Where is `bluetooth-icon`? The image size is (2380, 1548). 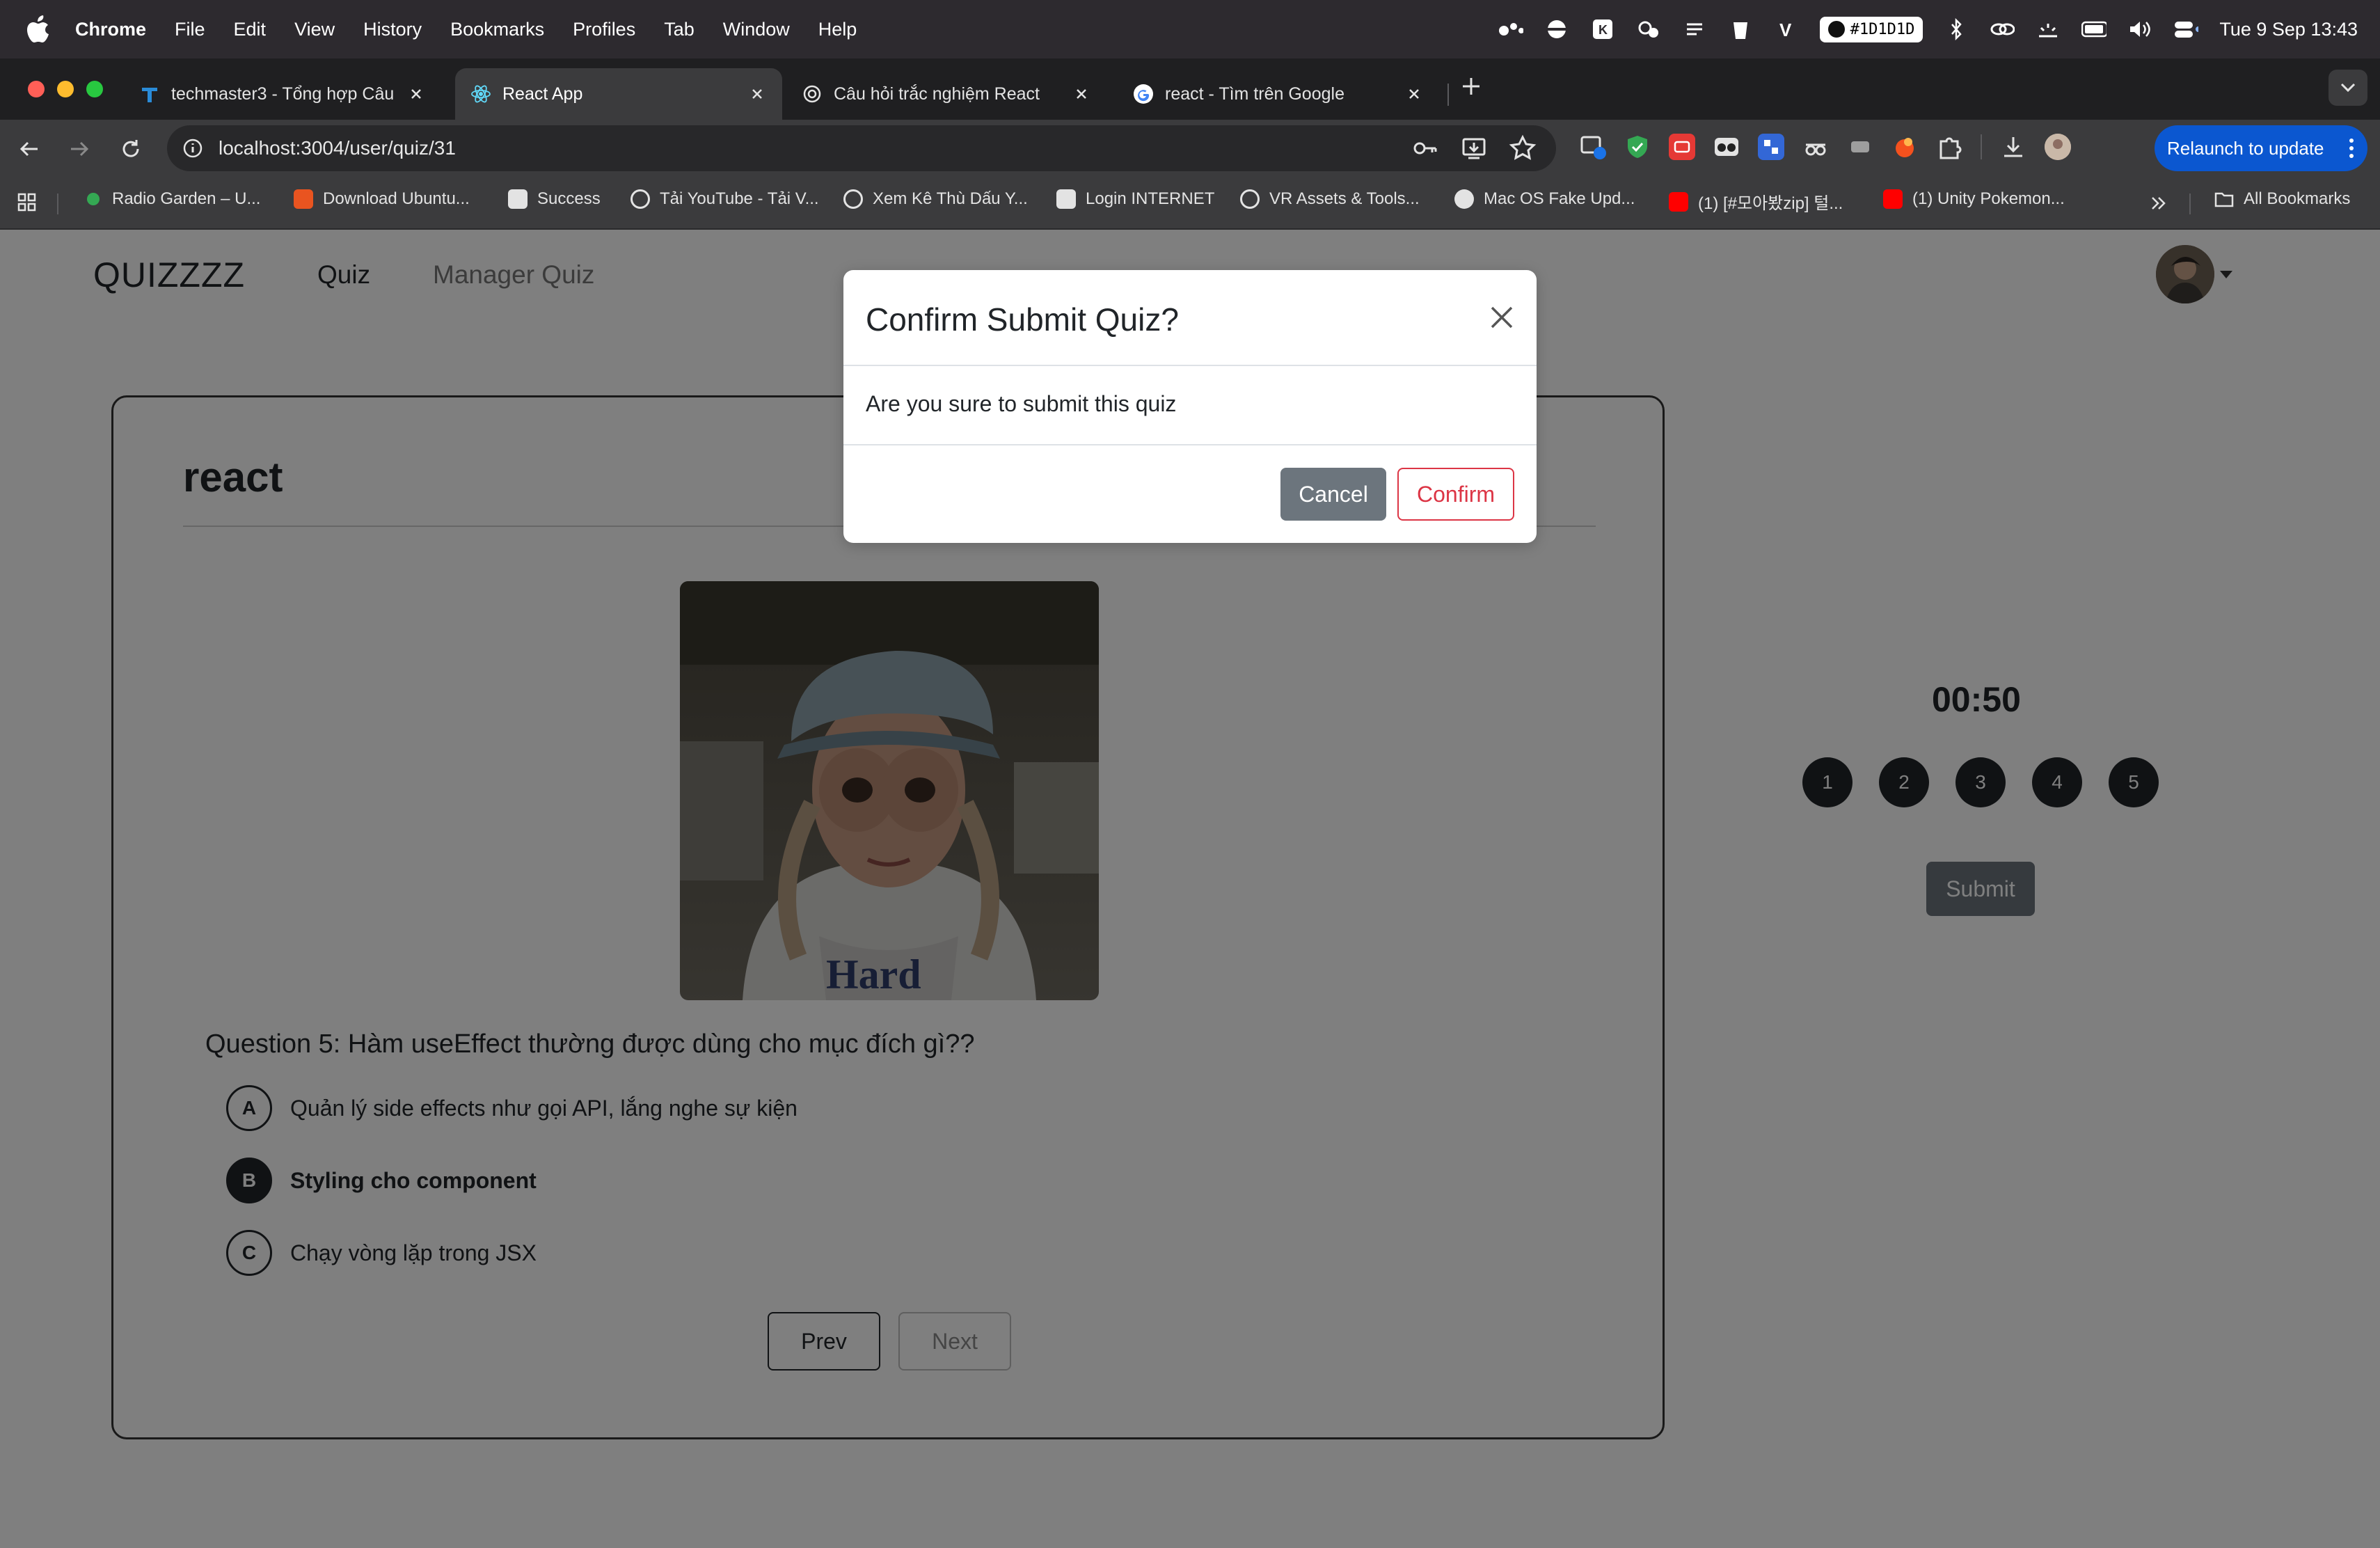 bluetooth-icon is located at coordinates (1956, 29).